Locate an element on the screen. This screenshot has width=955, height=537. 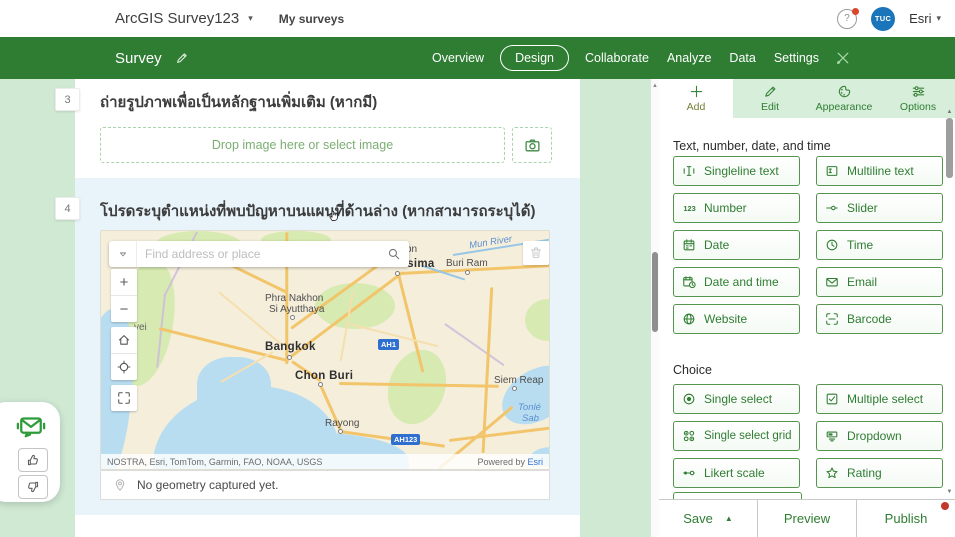
star-icon is located at coordinates (832, 473).